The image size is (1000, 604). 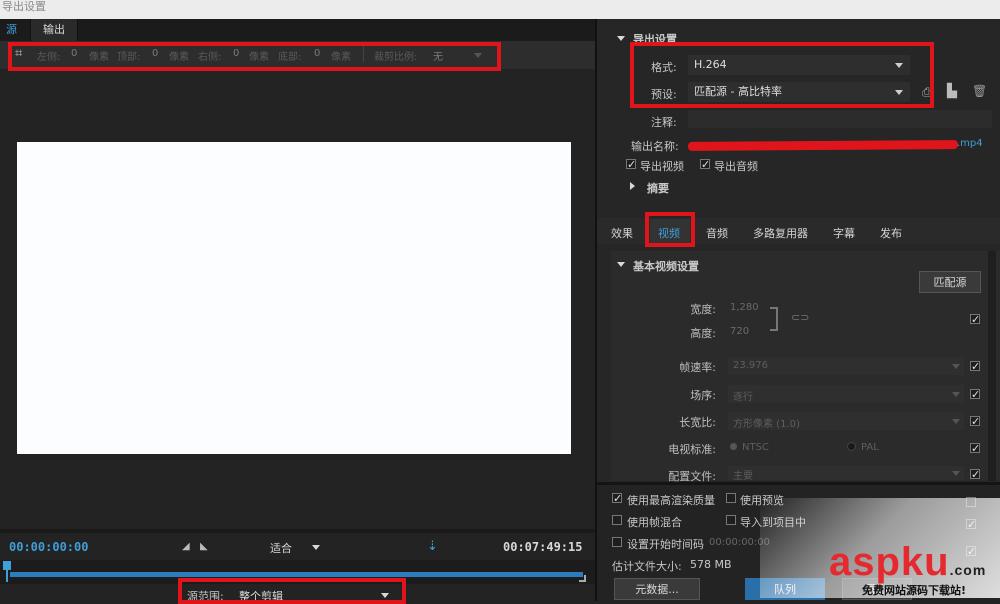 What do you see at coordinates (731, 520) in the screenshot?
I see `import-project-checkbox` at bounding box center [731, 520].